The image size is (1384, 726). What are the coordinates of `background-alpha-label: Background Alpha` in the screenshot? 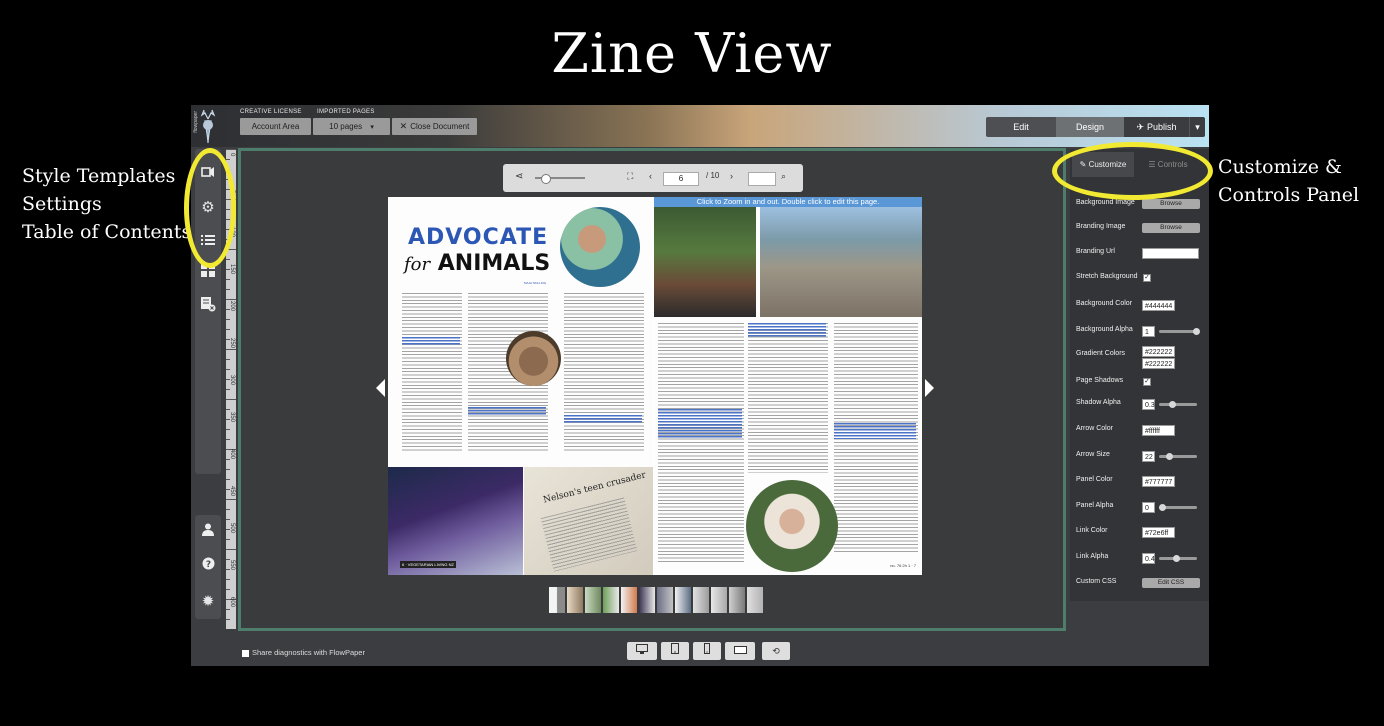 It's located at (1104, 329).